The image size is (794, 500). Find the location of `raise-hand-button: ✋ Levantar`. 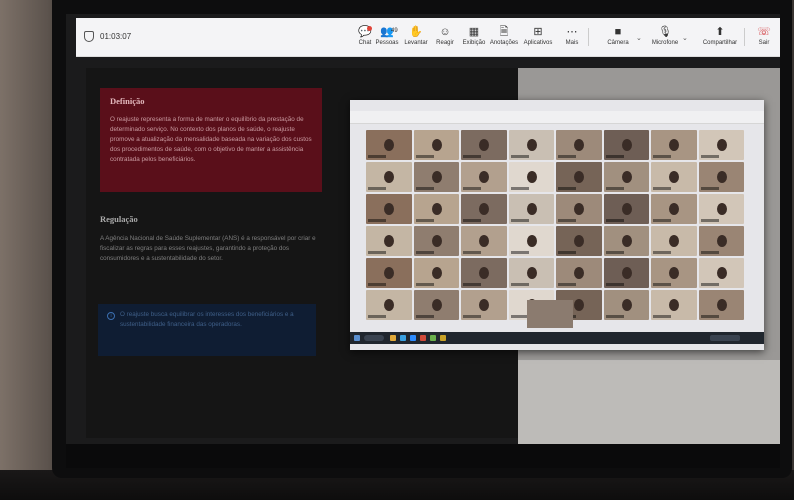

raise-hand-button: ✋ Levantar is located at coordinates (416, 35).